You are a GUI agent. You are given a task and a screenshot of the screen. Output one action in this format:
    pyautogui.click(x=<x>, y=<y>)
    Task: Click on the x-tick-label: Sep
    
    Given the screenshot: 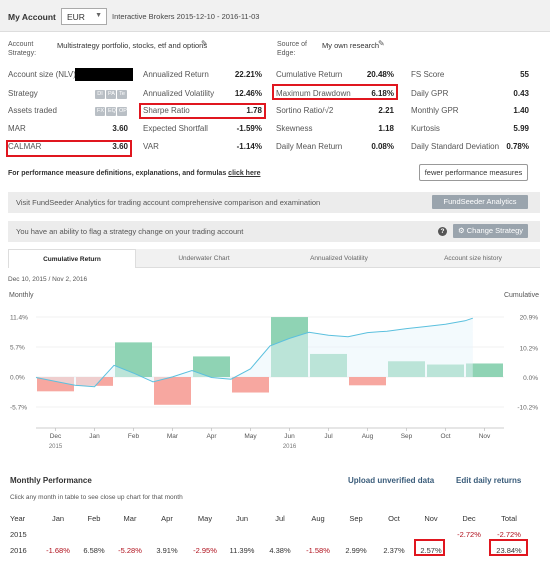 What is the action you would take?
    pyautogui.click(x=407, y=436)
    